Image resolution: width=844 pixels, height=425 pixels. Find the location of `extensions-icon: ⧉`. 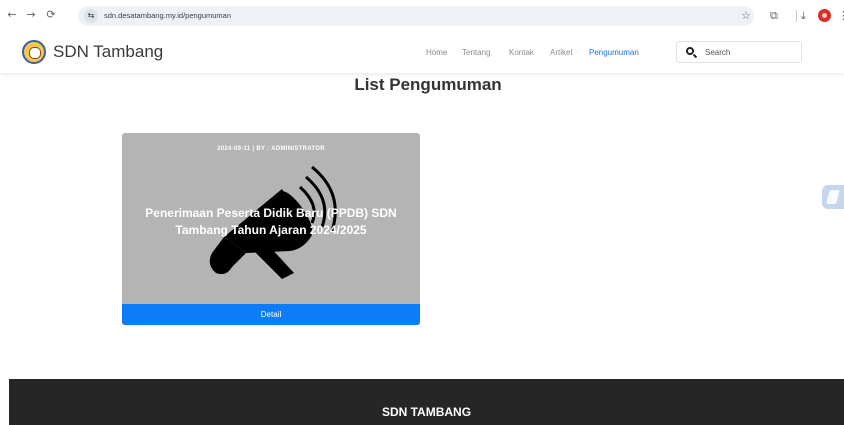

extensions-icon: ⧉ is located at coordinates (774, 16).